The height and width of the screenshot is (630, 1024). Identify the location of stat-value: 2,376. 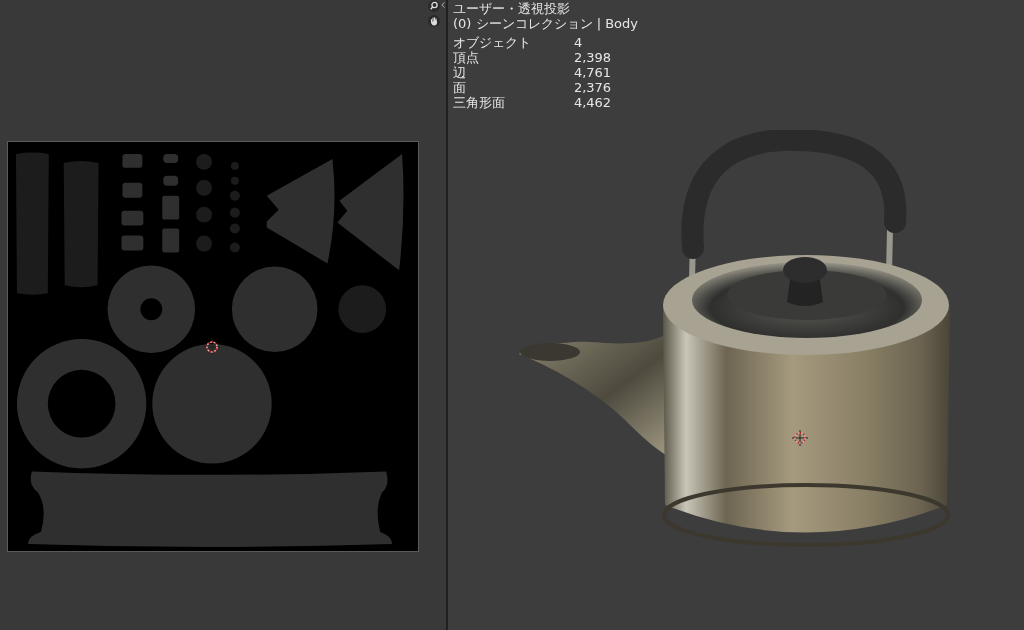
(593, 87).